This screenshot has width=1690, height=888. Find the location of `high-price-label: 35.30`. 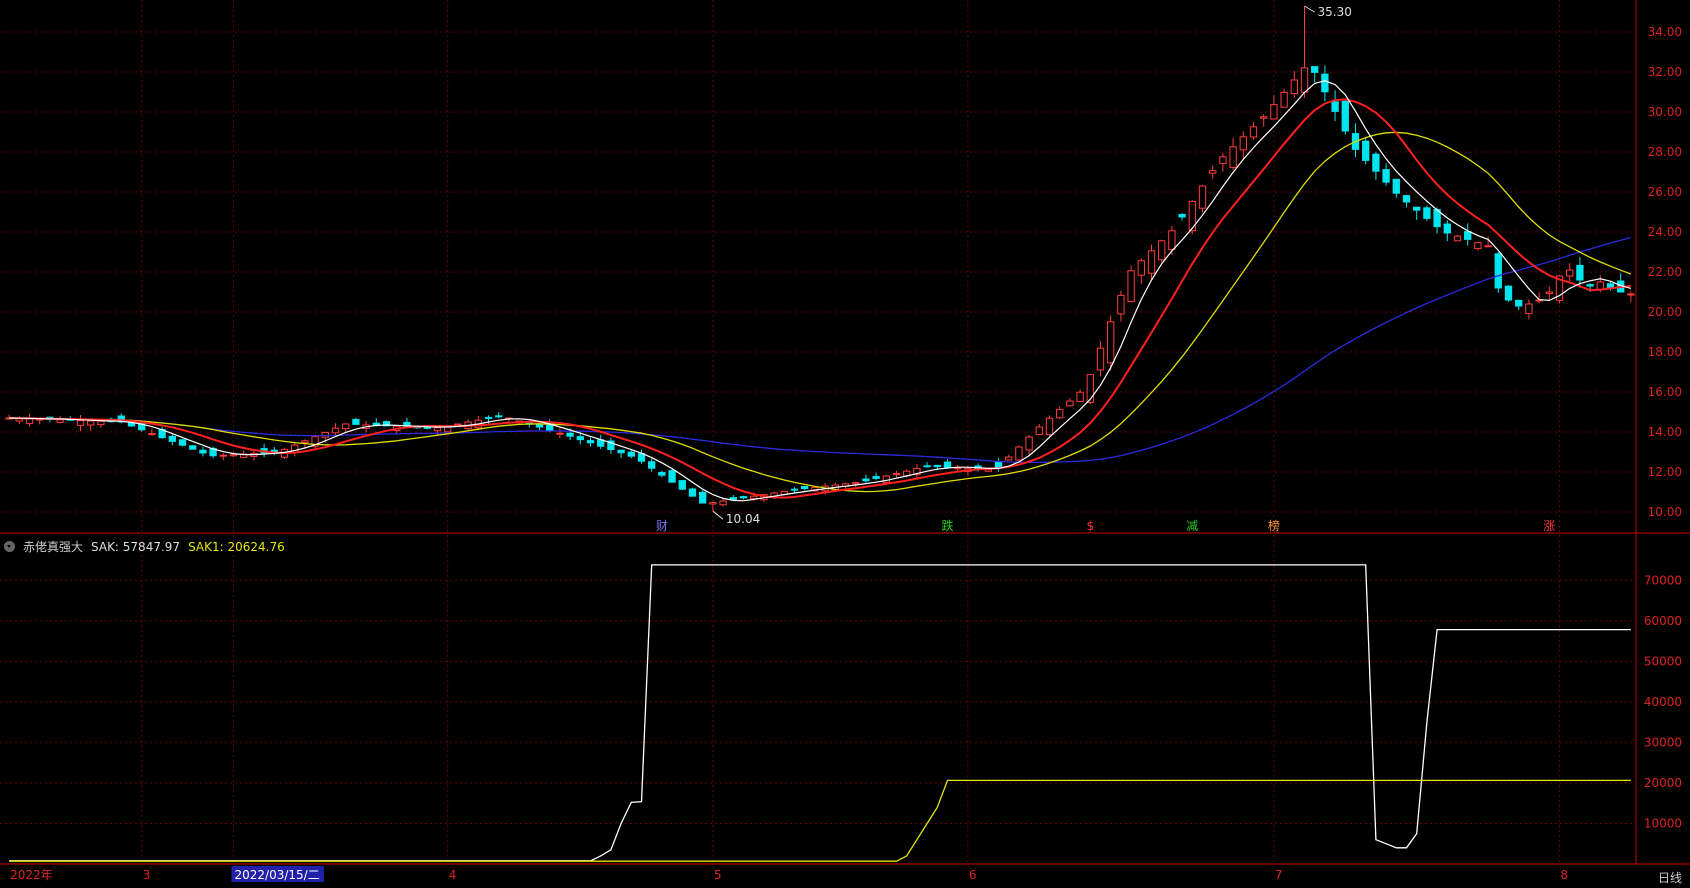

high-price-label: 35.30 is located at coordinates (1335, 12).